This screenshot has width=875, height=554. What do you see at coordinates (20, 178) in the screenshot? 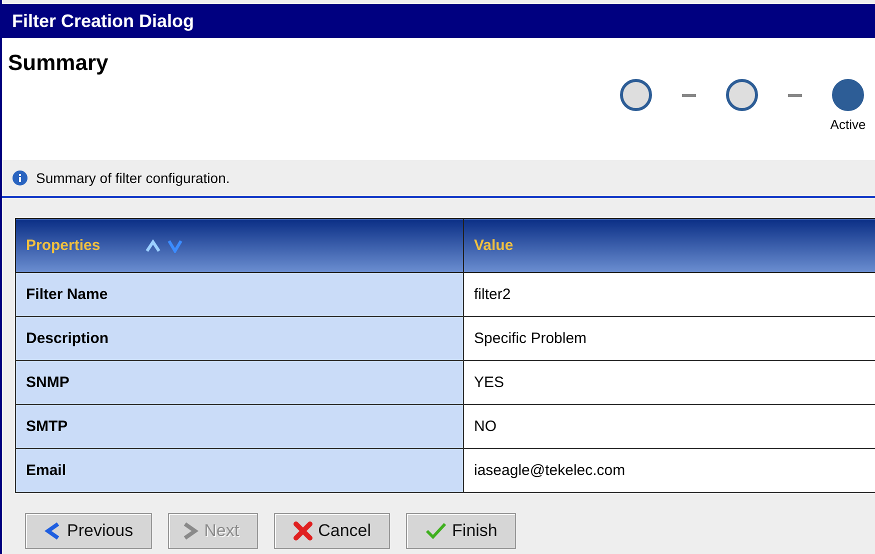
I see `info-icon` at bounding box center [20, 178].